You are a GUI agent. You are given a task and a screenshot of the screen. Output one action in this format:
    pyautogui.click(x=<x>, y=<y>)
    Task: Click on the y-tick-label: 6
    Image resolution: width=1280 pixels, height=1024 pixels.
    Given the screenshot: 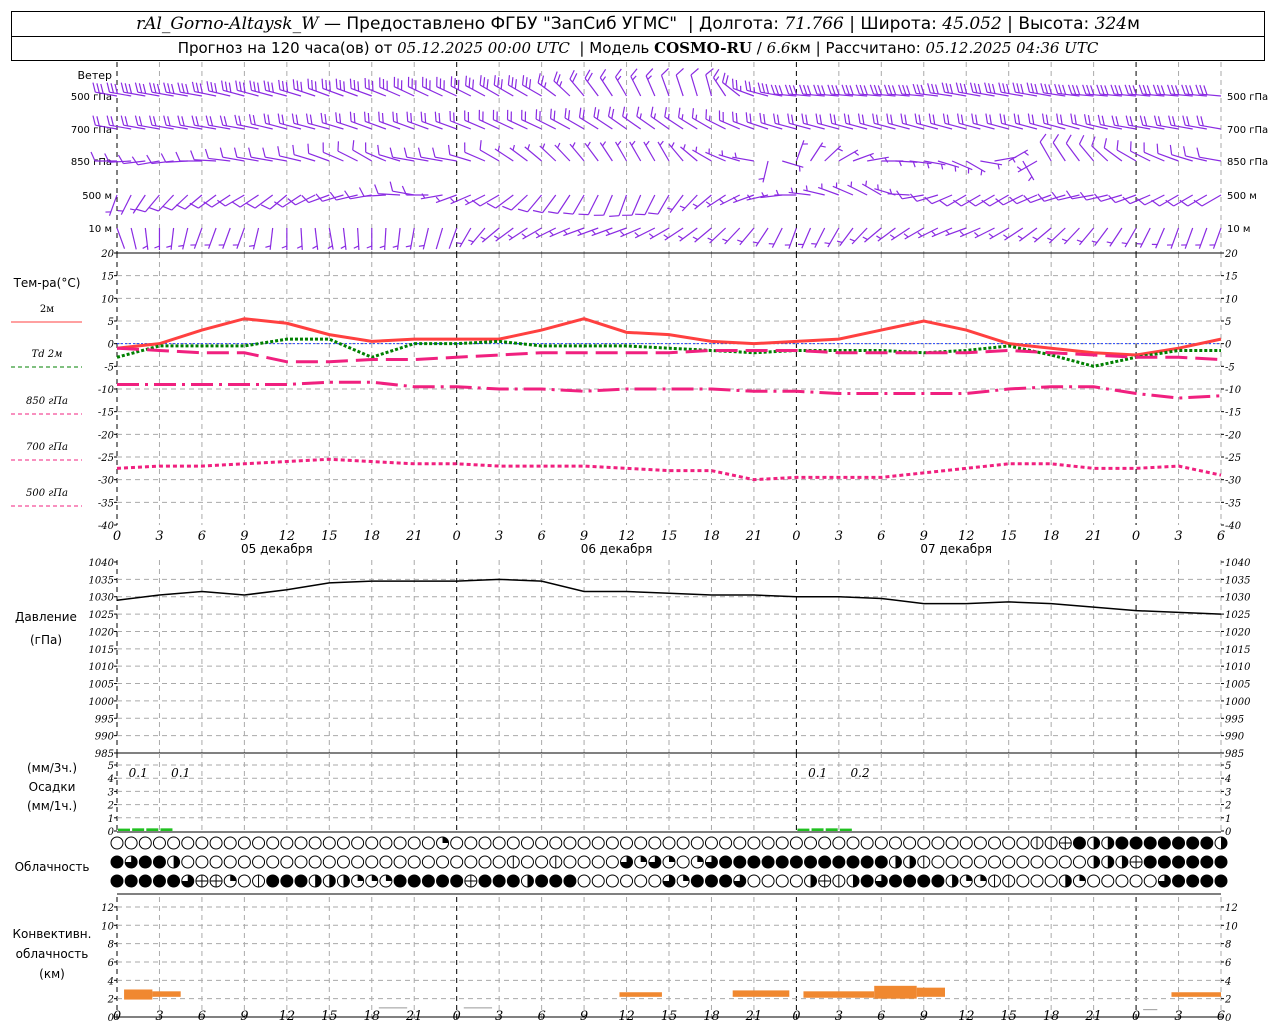 What is the action you would take?
    pyautogui.click(x=111, y=963)
    